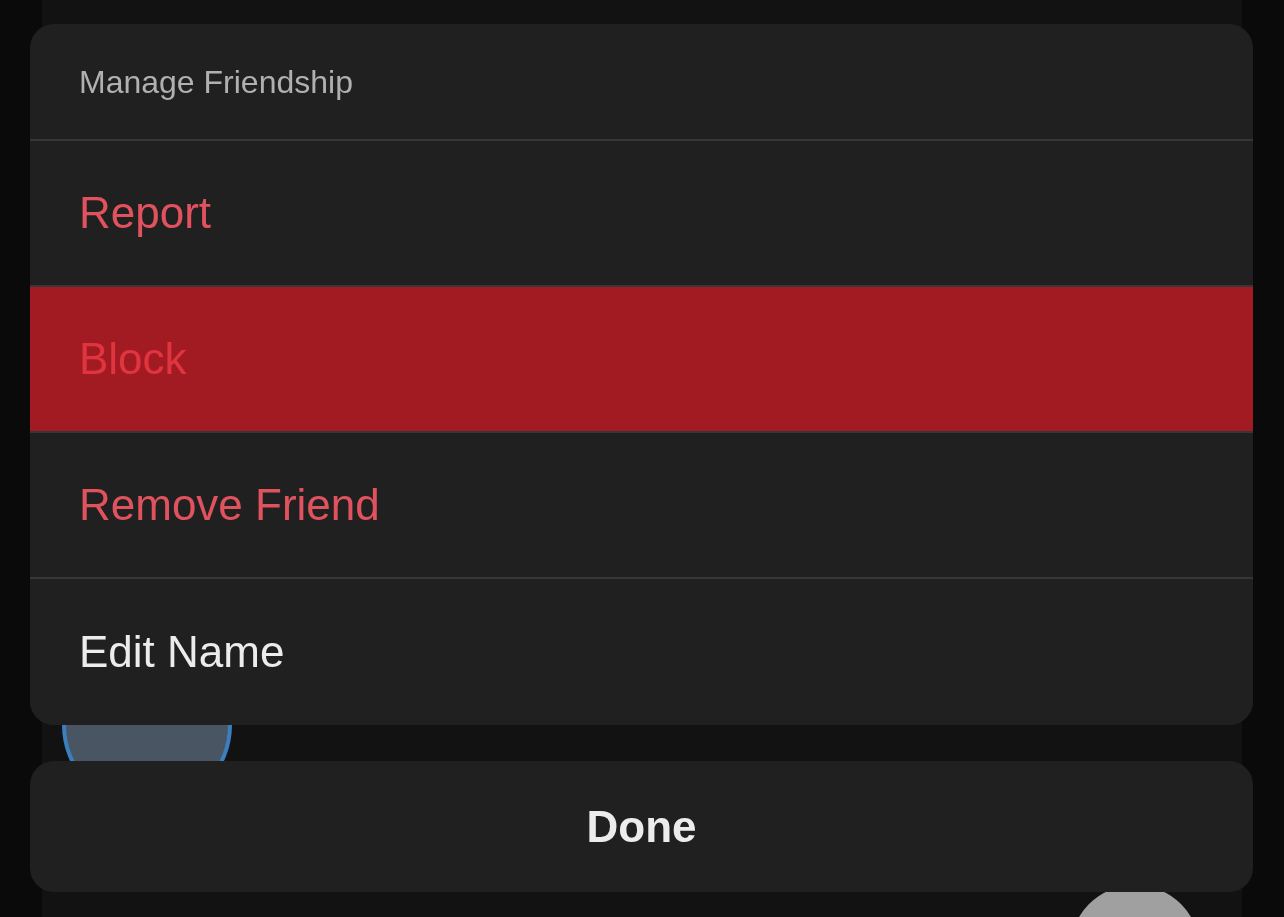  Describe the element at coordinates (641, 826) in the screenshot. I see `done-button: Done` at that location.